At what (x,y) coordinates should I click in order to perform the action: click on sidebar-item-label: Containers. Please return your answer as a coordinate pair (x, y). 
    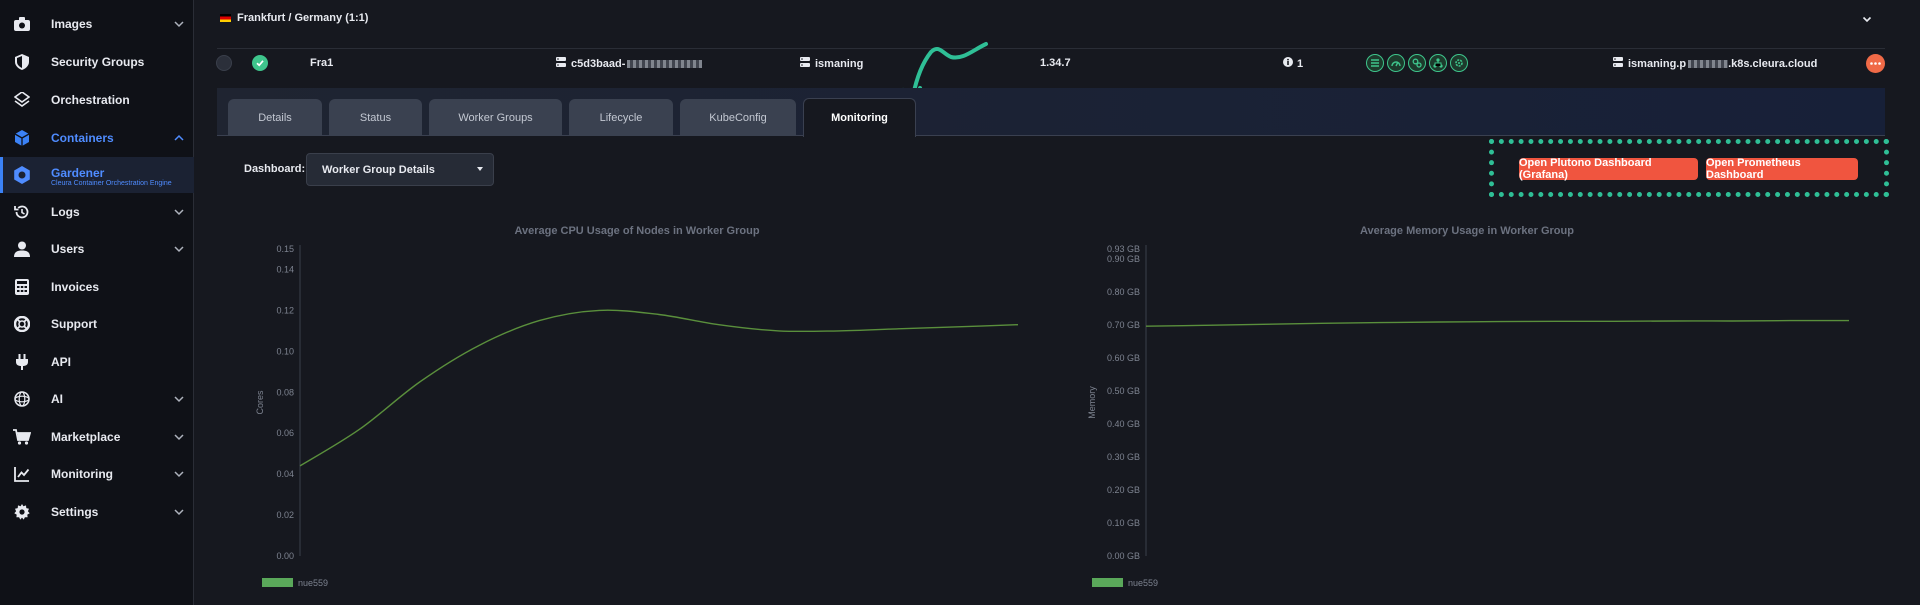
    Looking at the image, I should click on (82, 138).